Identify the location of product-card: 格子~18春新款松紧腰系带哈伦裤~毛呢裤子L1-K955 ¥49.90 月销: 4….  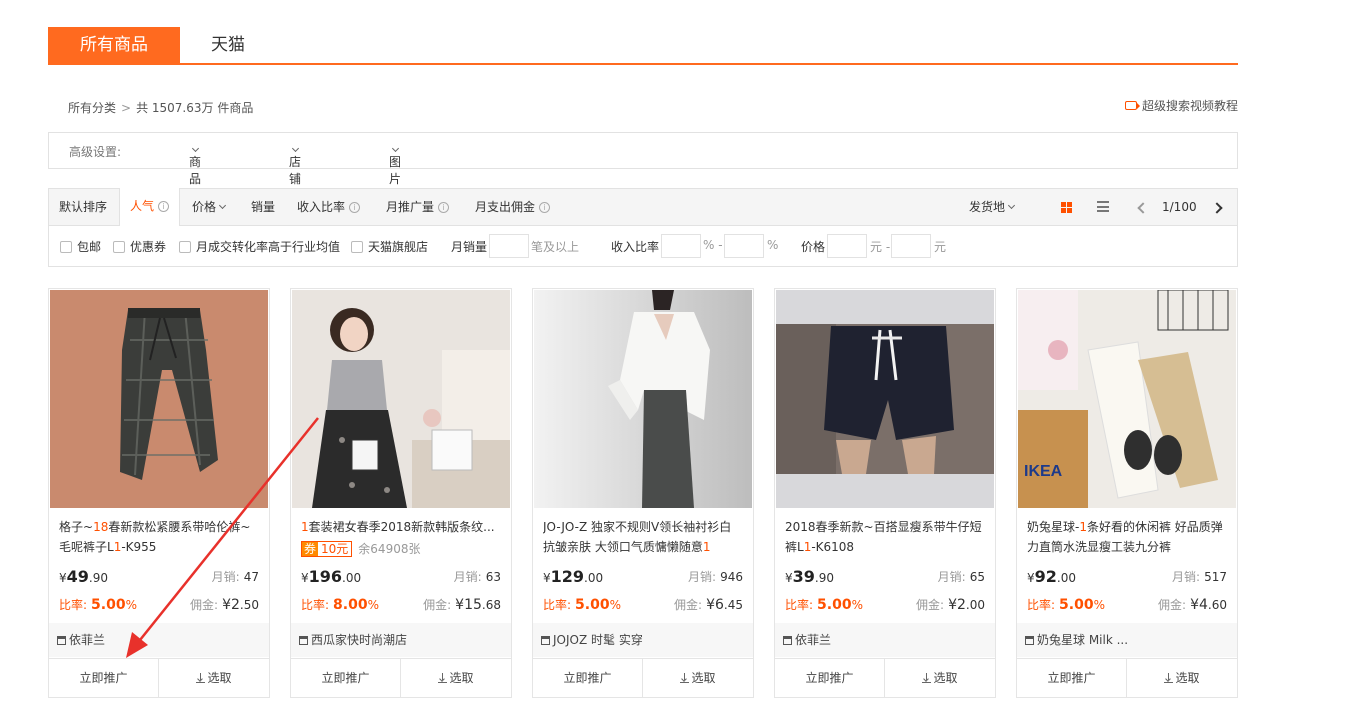
(159, 493).